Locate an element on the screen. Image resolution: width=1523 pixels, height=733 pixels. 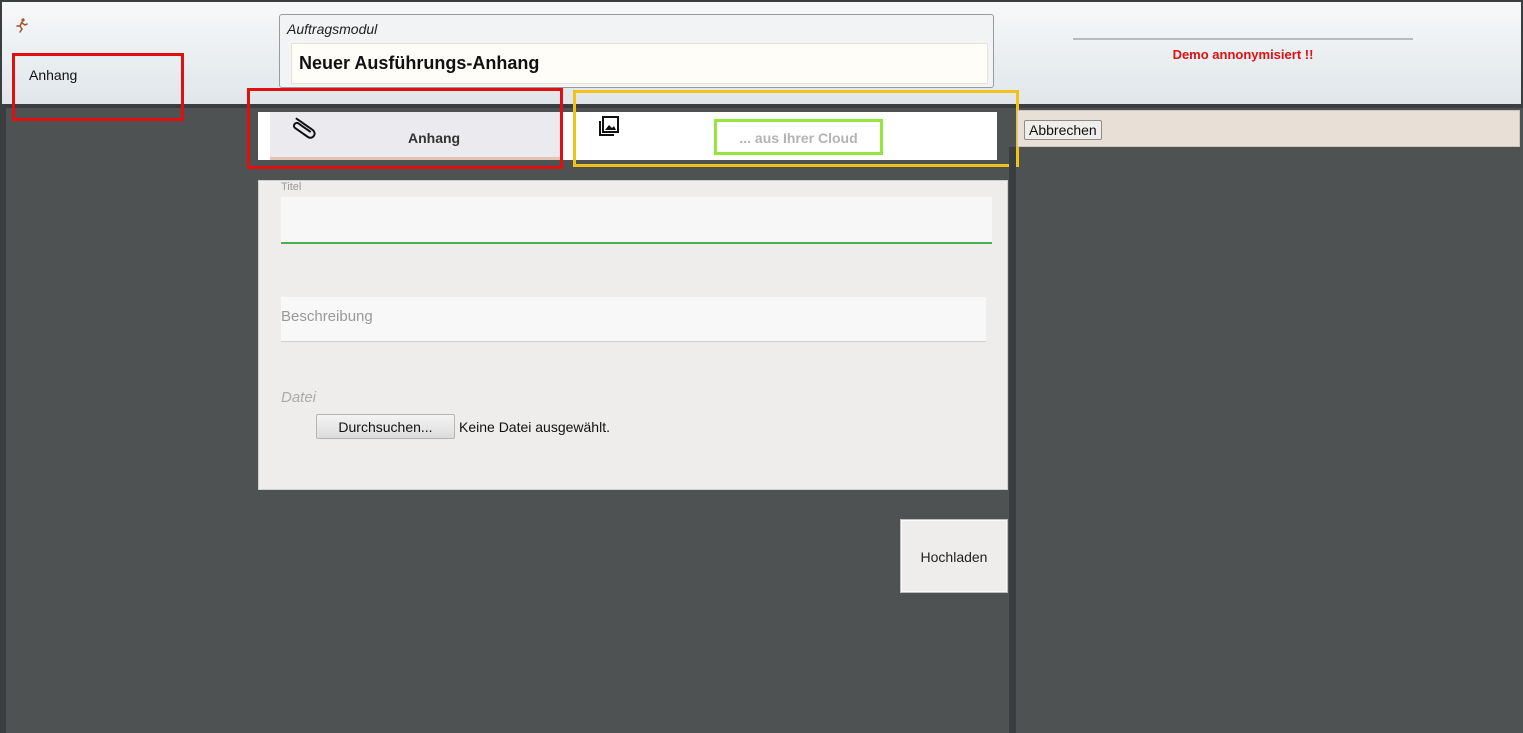
photo-library-icon is located at coordinates (609, 126).